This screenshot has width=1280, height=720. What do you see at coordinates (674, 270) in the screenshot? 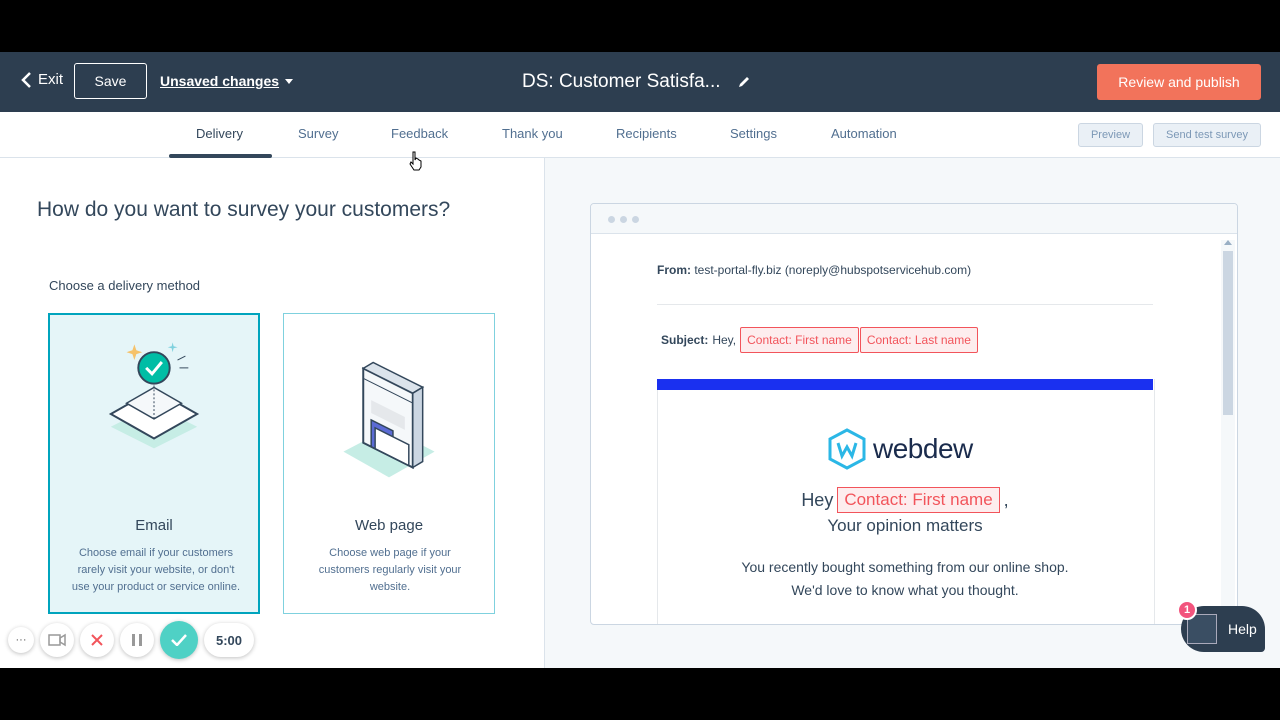
I see `from-label: From:` at bounding box center [674, 270].